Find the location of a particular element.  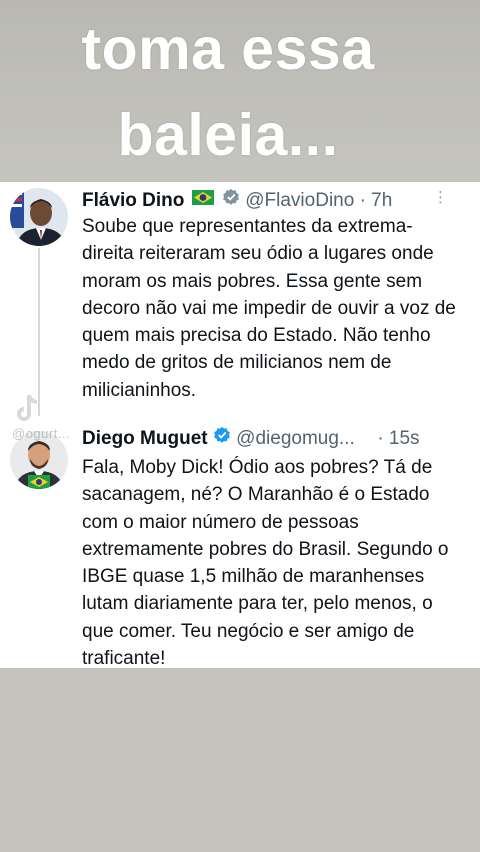

tweet-2-time: · 15s is located at coordinates (398, 438).